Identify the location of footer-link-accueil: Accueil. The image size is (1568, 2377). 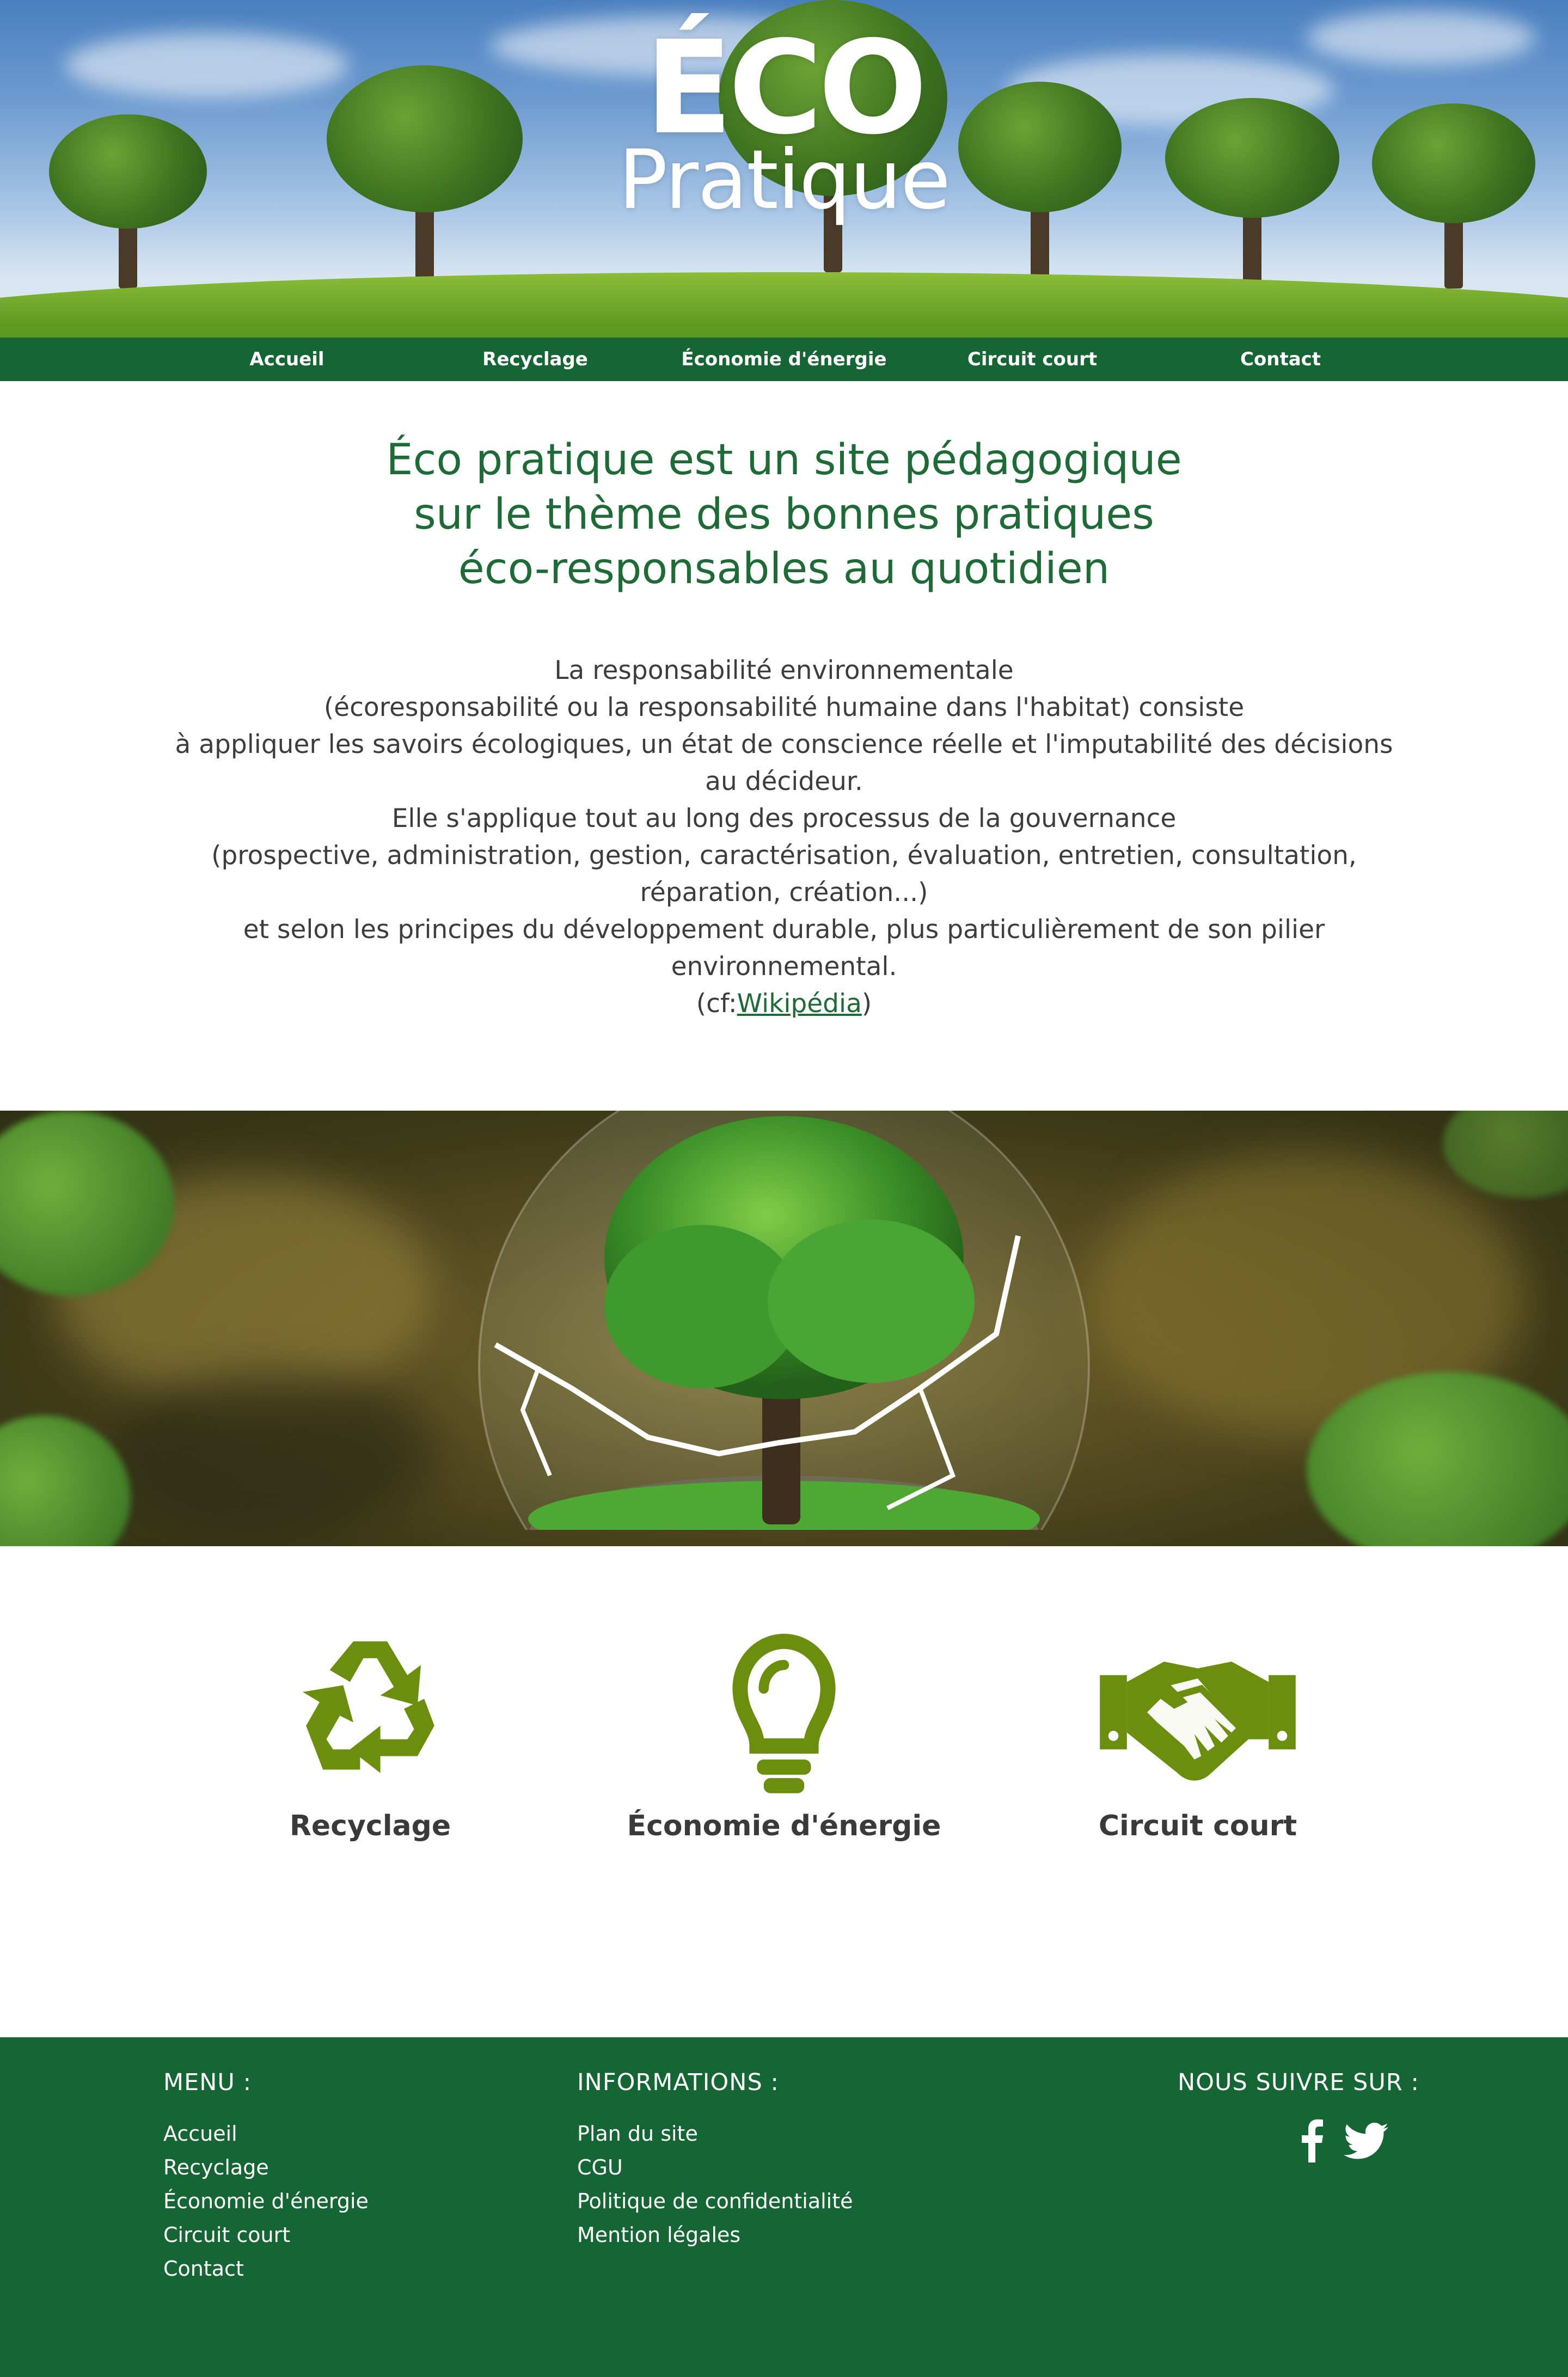
(266, 2134).